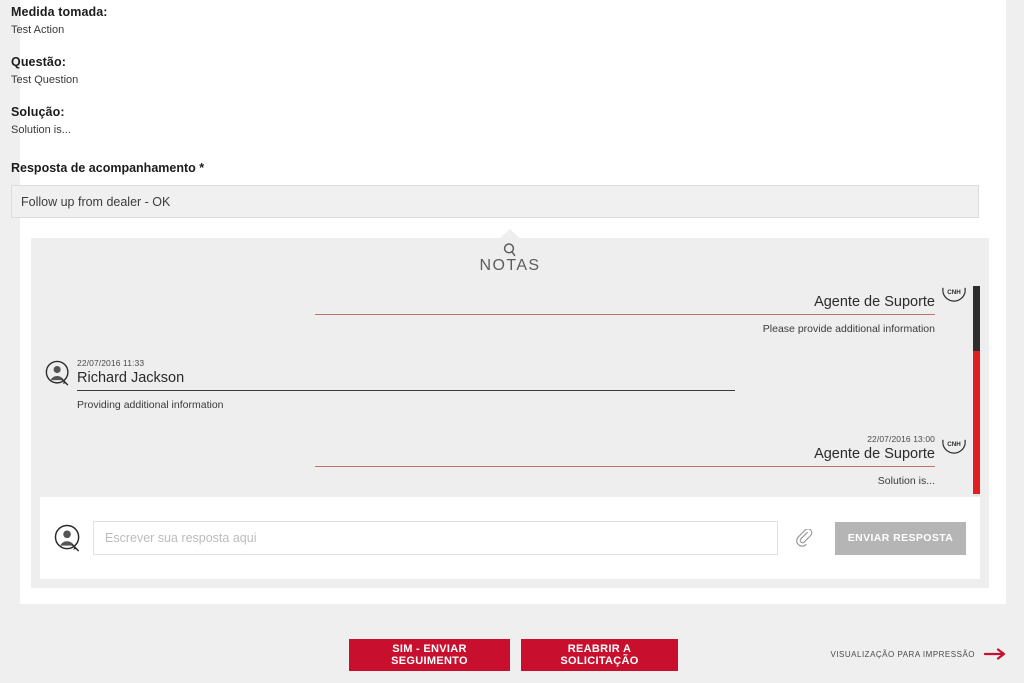 The height and width of the screenshot is (683, 1024). I want to click on note-meta: Agente de Suporte, so click(874, 302).